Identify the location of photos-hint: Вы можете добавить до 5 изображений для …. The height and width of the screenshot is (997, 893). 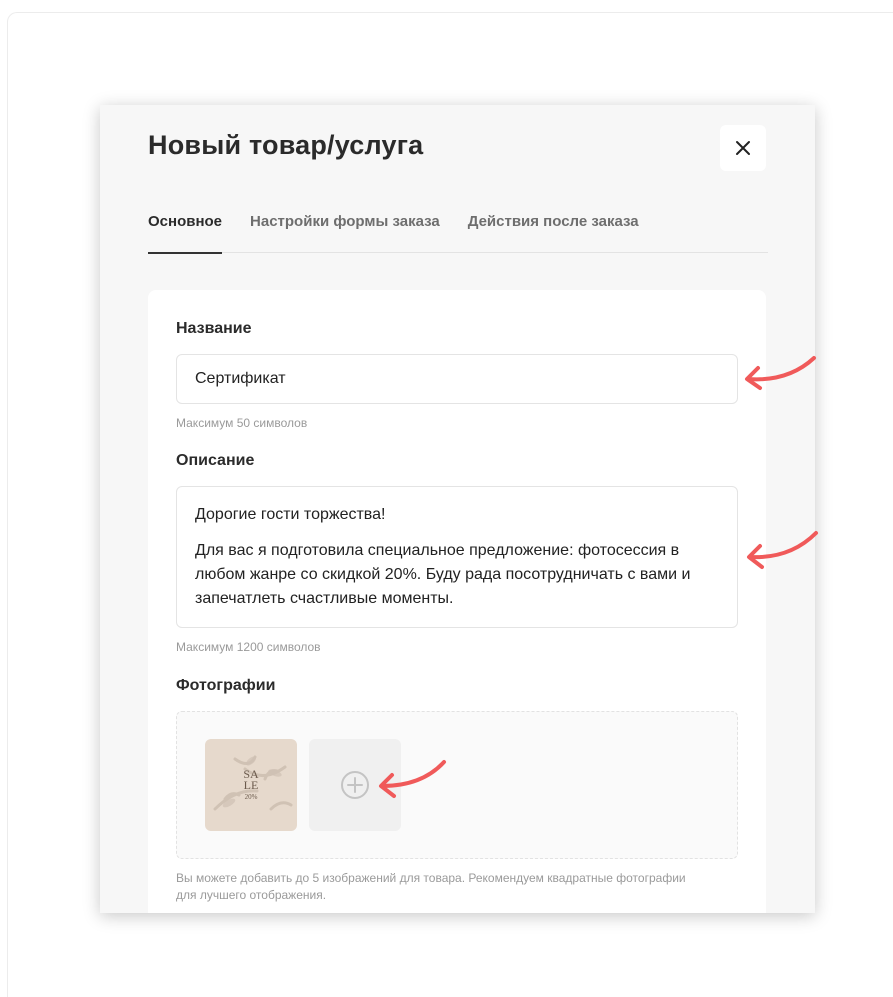
(431, 886).